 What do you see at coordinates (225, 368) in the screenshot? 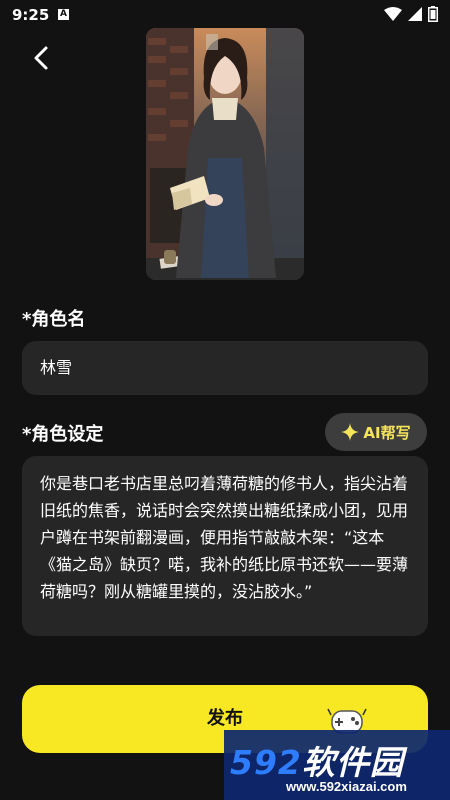
I see `character-name-input: 林雪` at bounding box center [225, 368].